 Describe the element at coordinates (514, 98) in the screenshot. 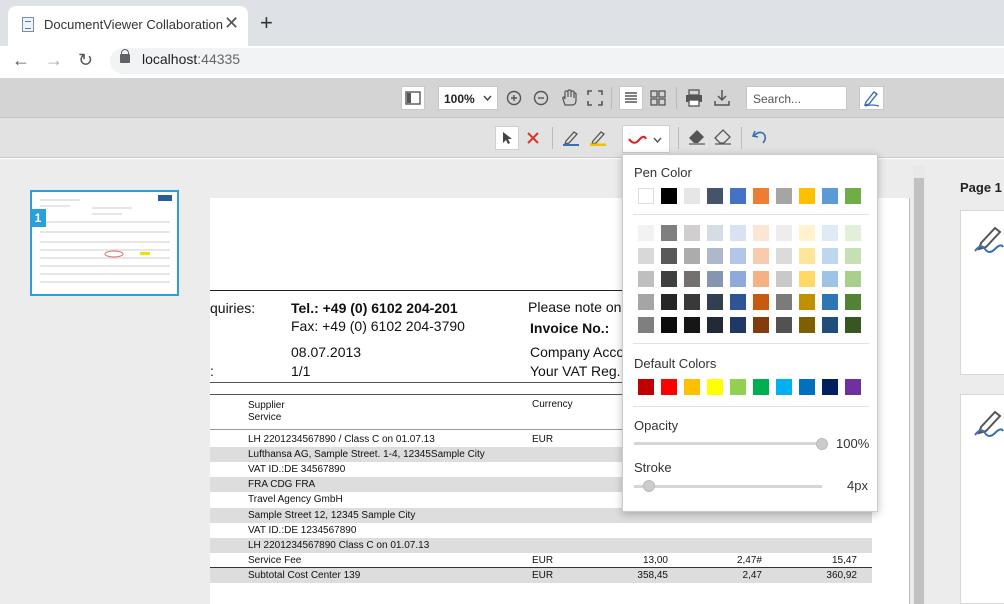

I see `zoom-in-icon` at that location.